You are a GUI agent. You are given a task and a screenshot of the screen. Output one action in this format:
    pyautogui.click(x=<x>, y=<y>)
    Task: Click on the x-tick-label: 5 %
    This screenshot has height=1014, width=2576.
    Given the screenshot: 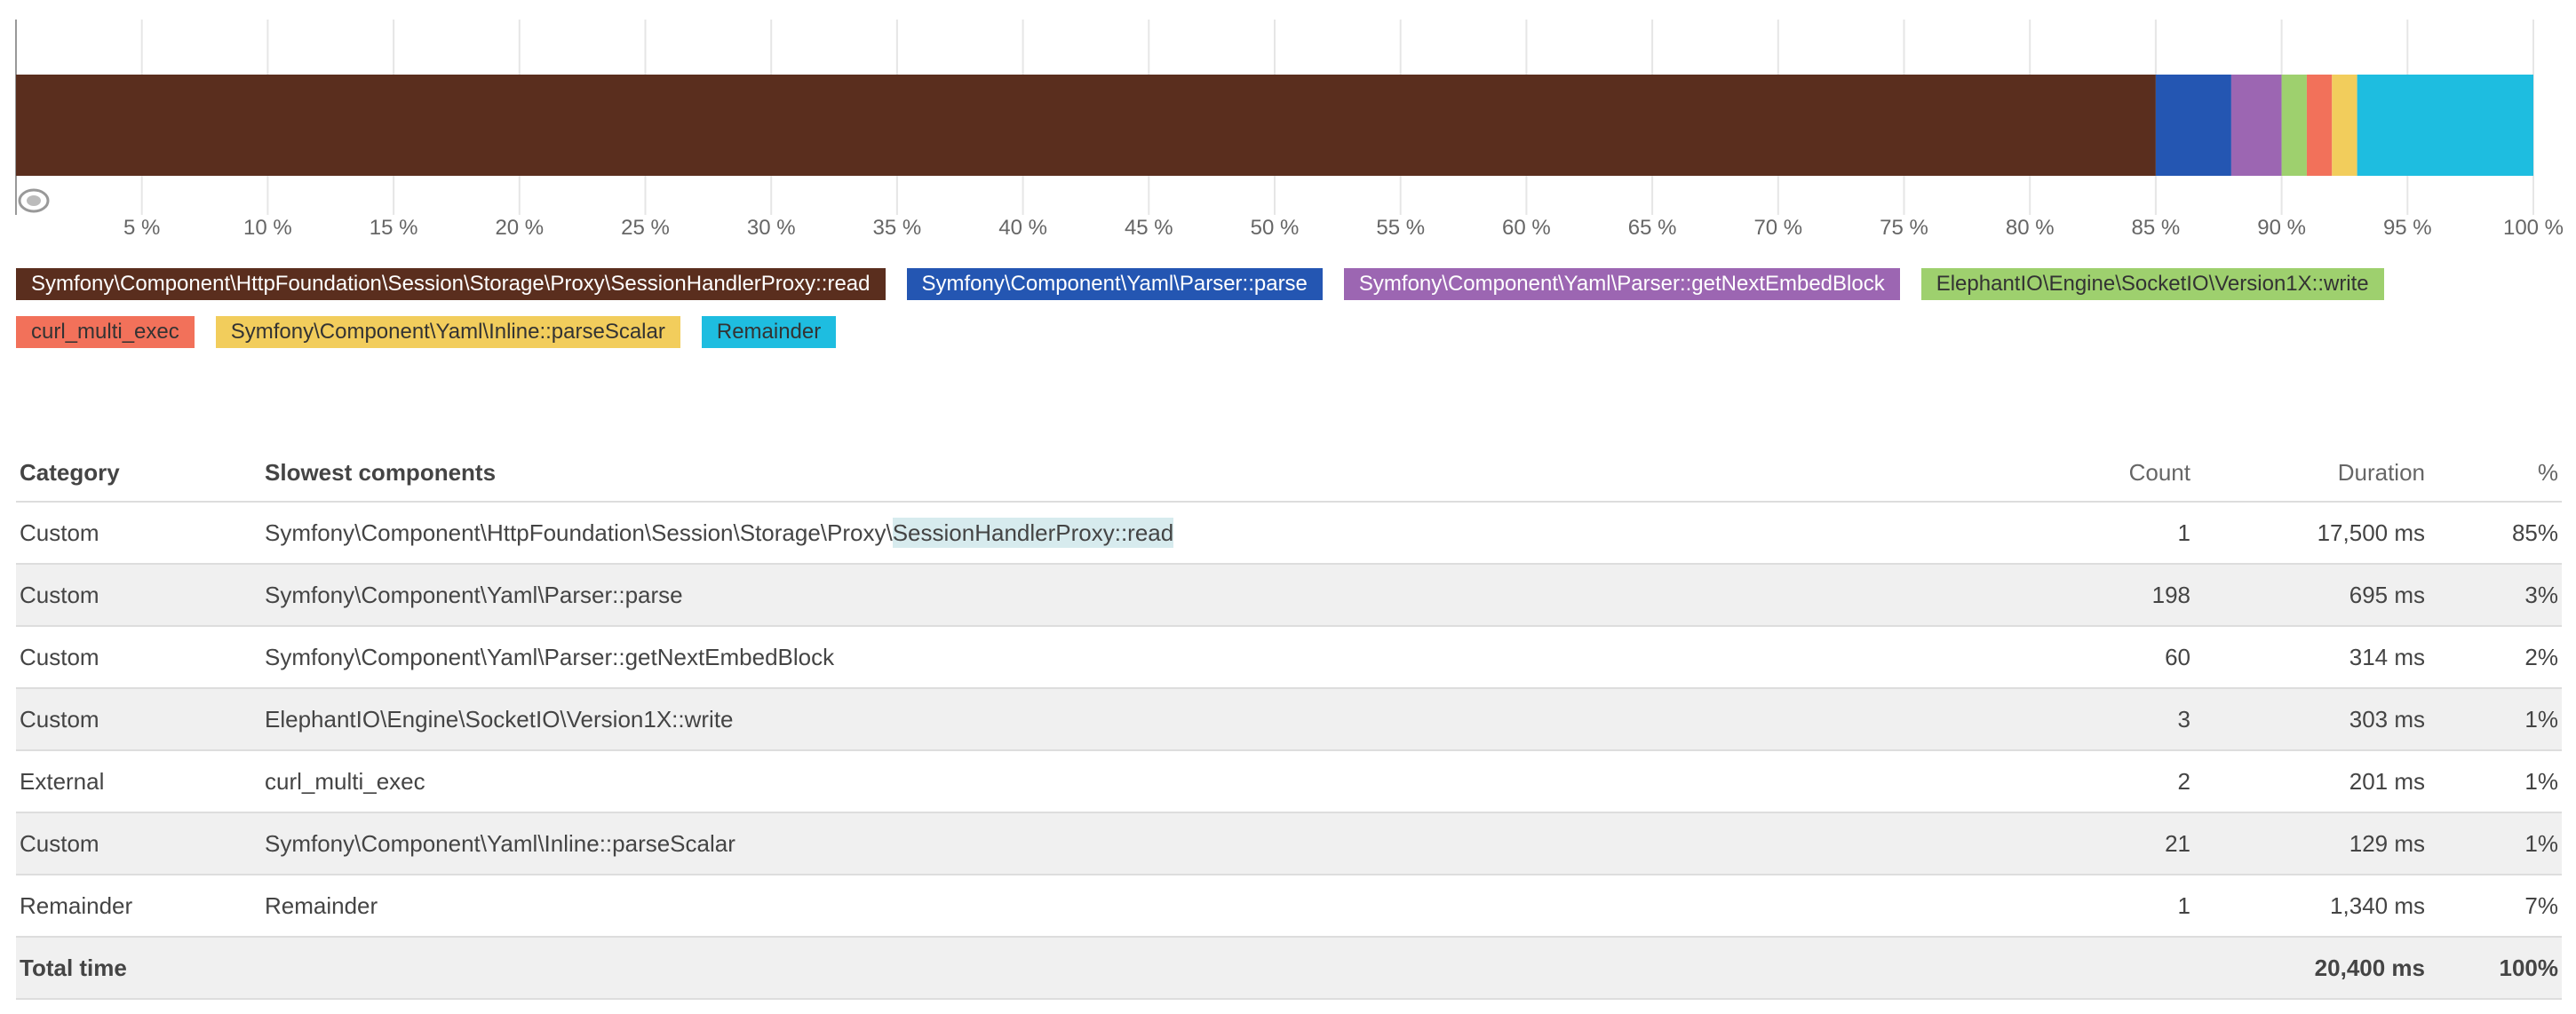 What is the action you would take?
    pyautogui.click(x=141, y=228)
    